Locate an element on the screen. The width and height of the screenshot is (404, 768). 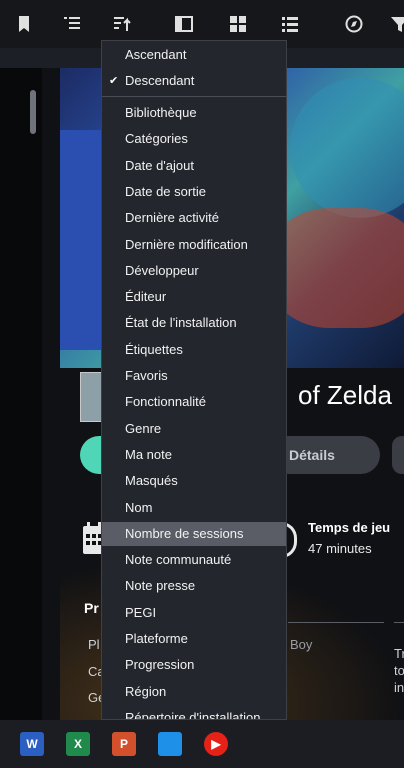
menu-item-field-10: Favoris is located at coordinates (194, 376).